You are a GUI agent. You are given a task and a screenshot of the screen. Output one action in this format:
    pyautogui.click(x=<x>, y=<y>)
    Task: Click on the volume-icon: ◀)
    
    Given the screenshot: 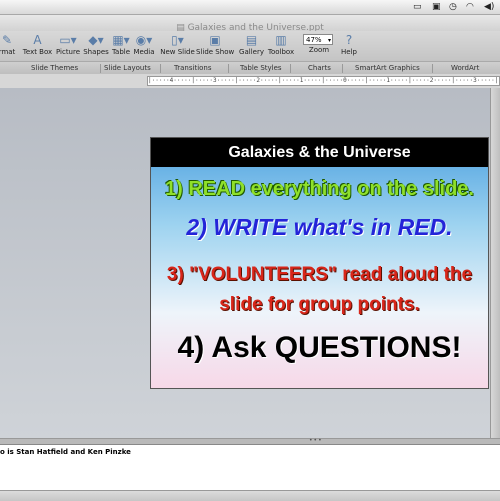 What is the action you would take?
    pyautogui.click(x=489, y=7)
    